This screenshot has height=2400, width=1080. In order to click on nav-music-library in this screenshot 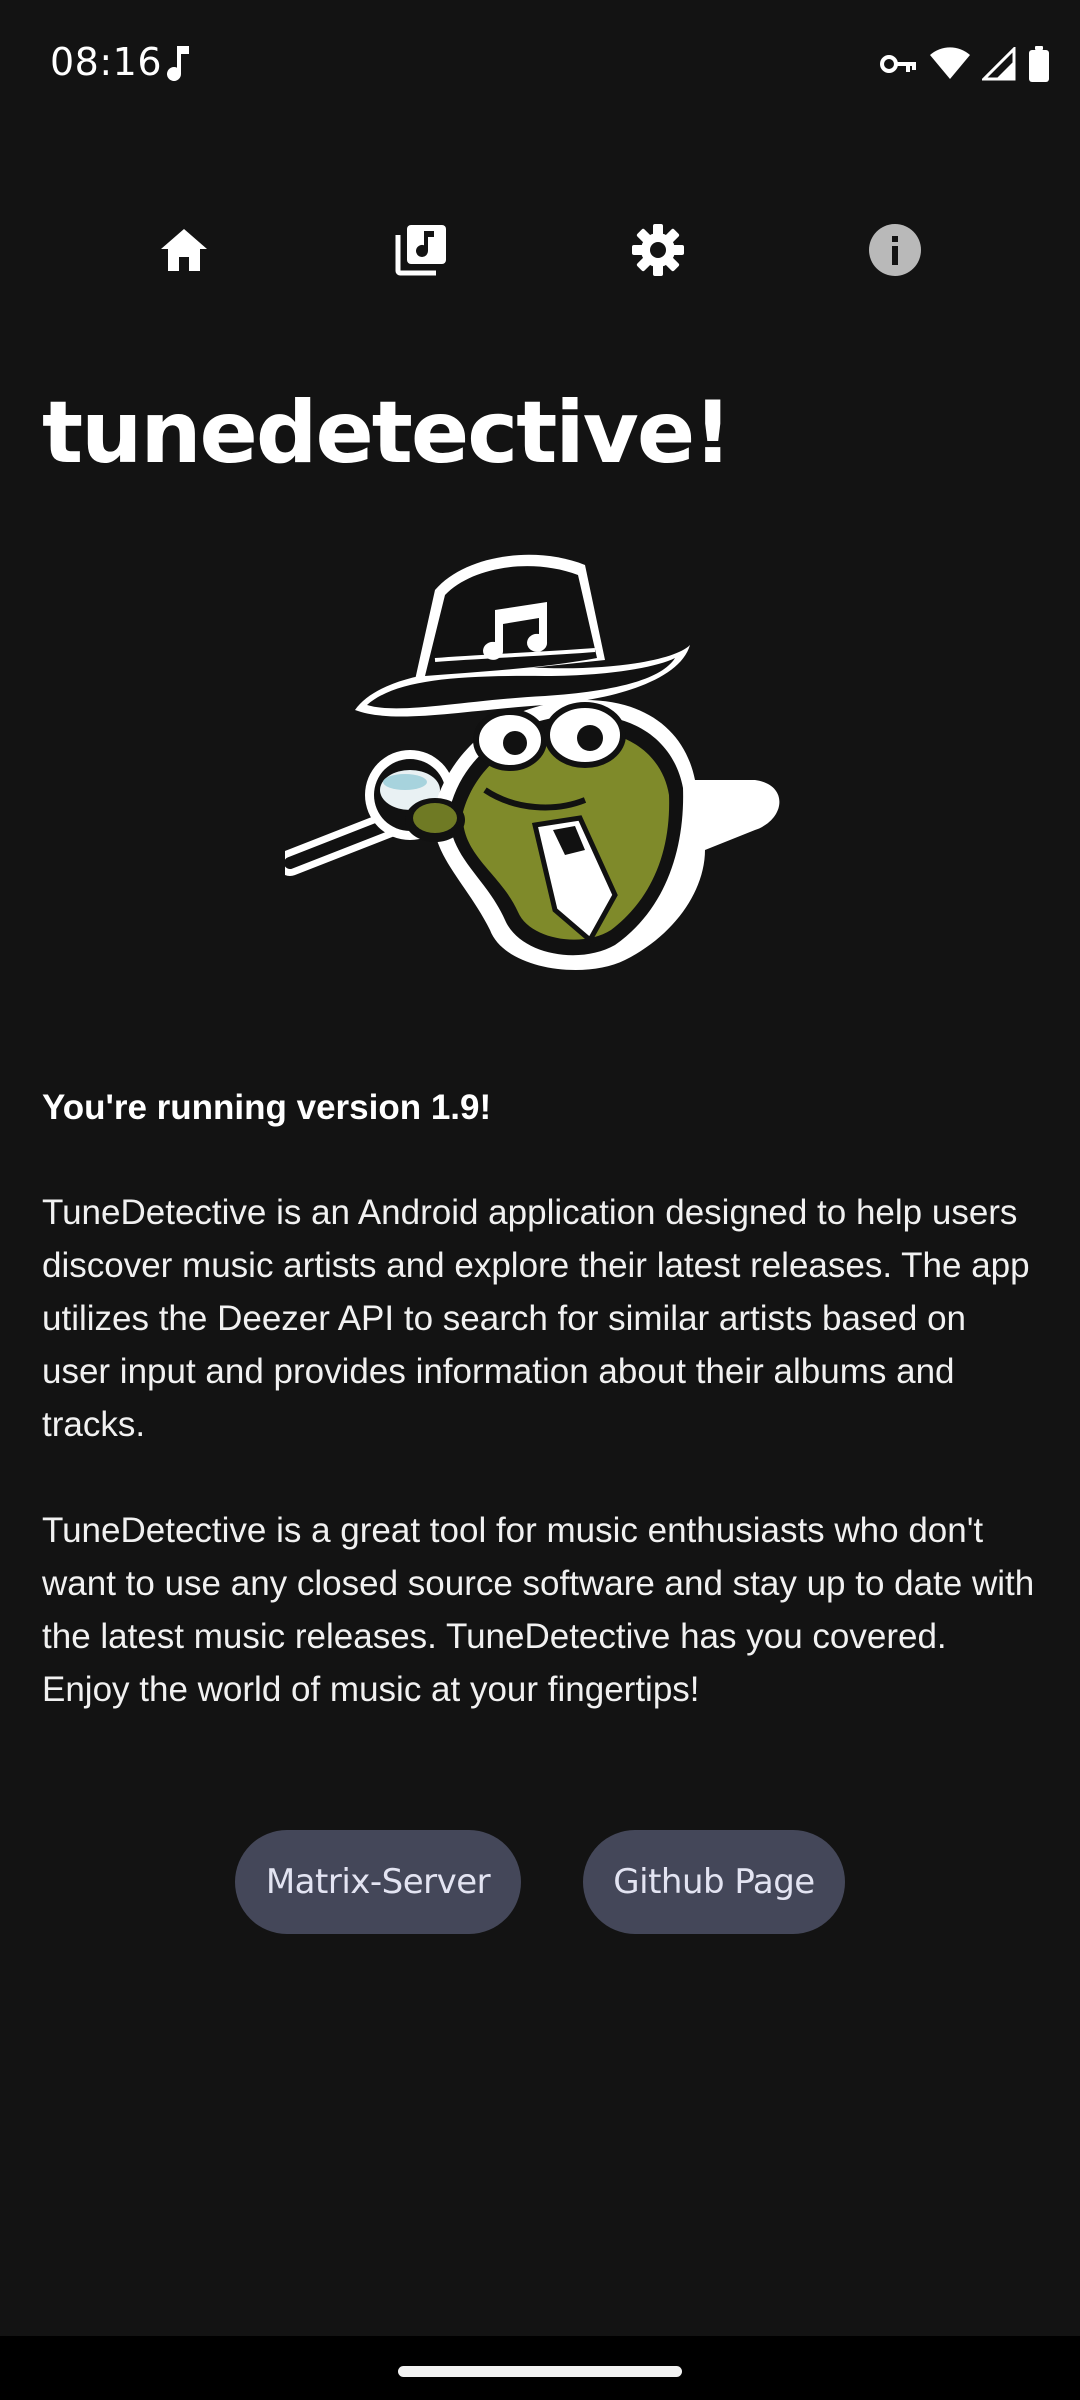, I will do `click(421, 250)`.